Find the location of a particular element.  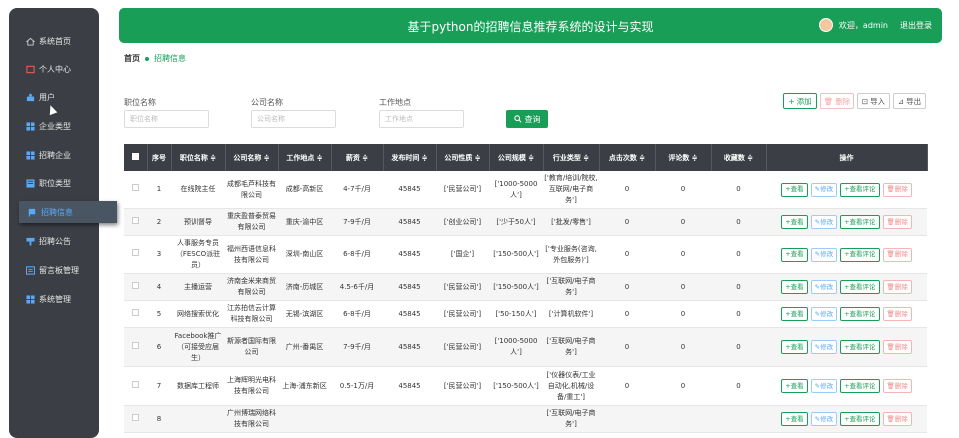

column-header: 薪资 ≑ is located at coordinates (357, 157).